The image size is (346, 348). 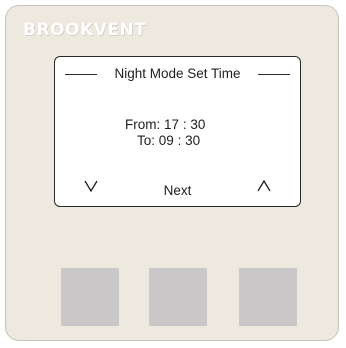 What do you see at coordinates (198, 124) in the screenshot?
I see `from-minutes: 30` at bounding box center [198, 124].